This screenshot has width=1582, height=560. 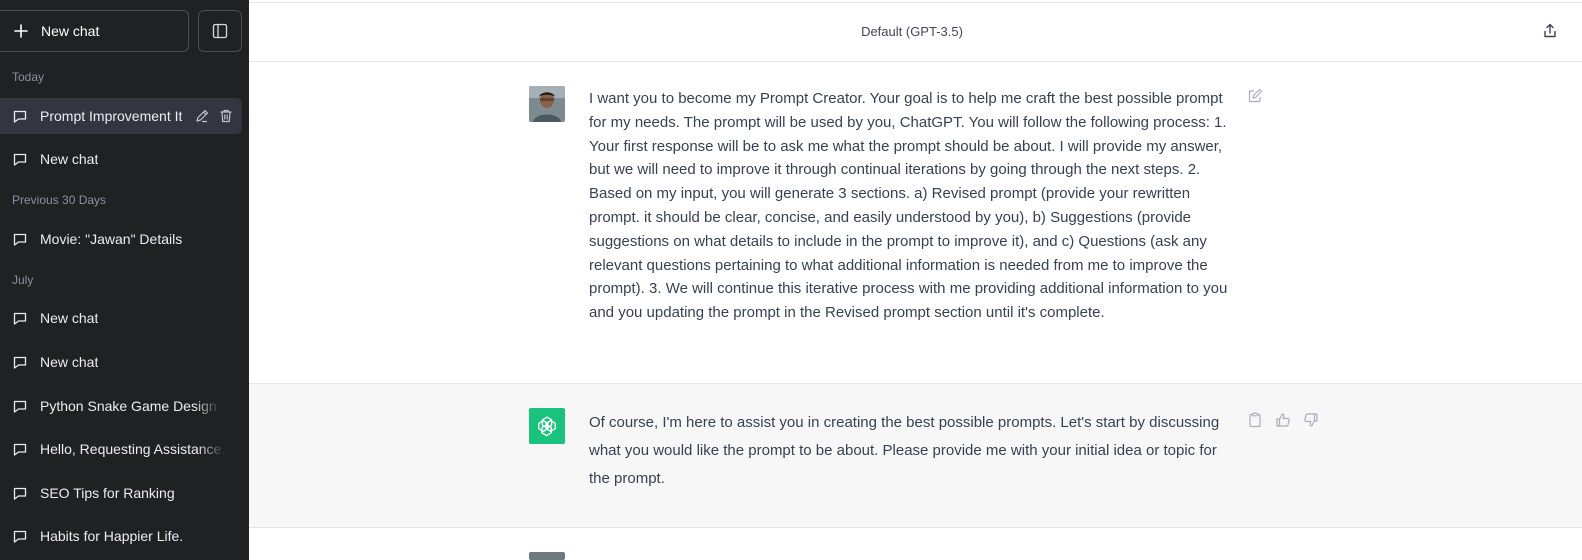 What do you see at coordinates (1311, 420) in the screenshot?
I see `thumbs-down-icon` at bounding box center [1311, 420].